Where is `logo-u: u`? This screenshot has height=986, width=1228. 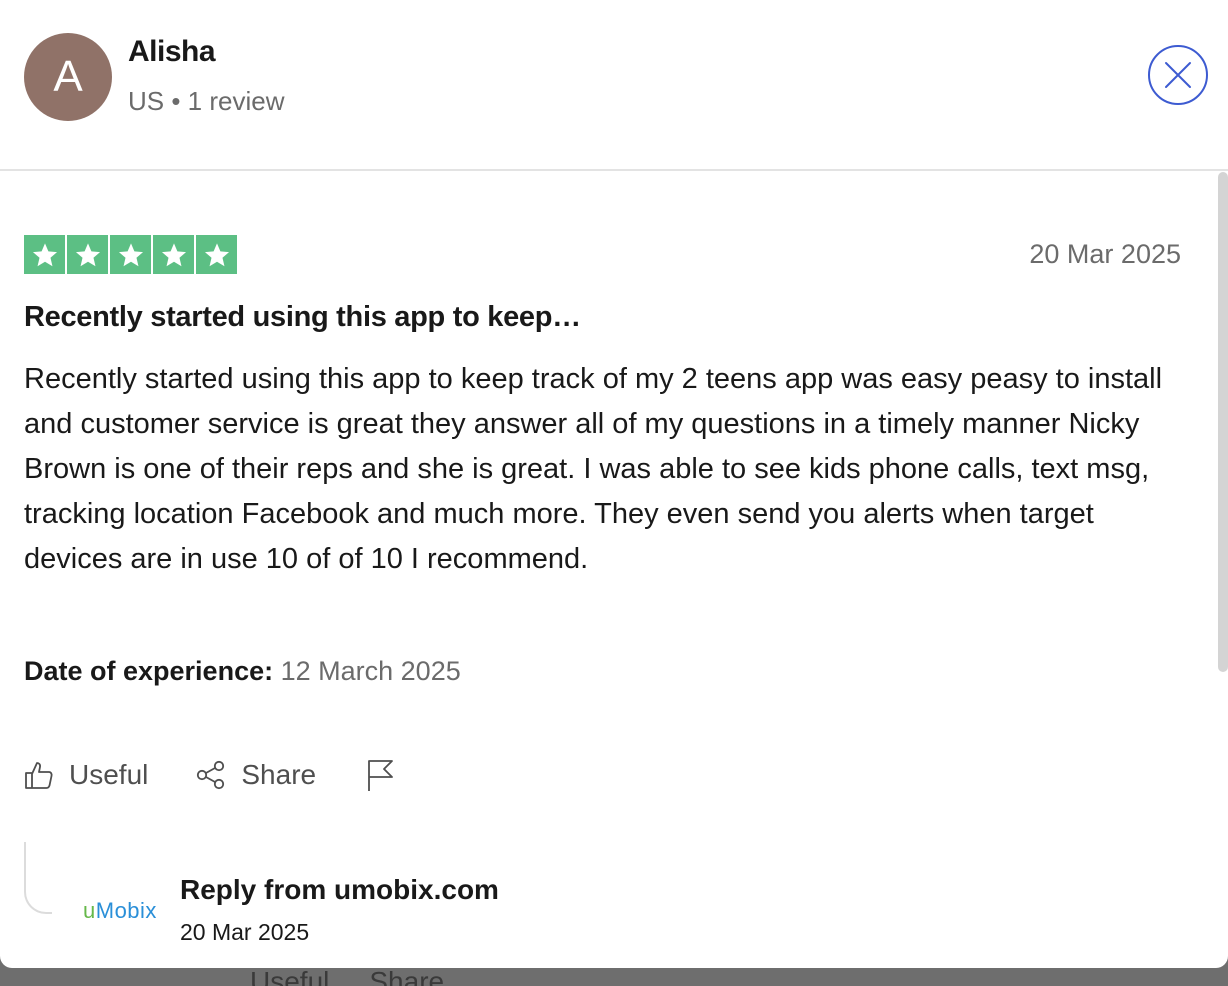
logo-u: u is located at coordinates (89, 910).